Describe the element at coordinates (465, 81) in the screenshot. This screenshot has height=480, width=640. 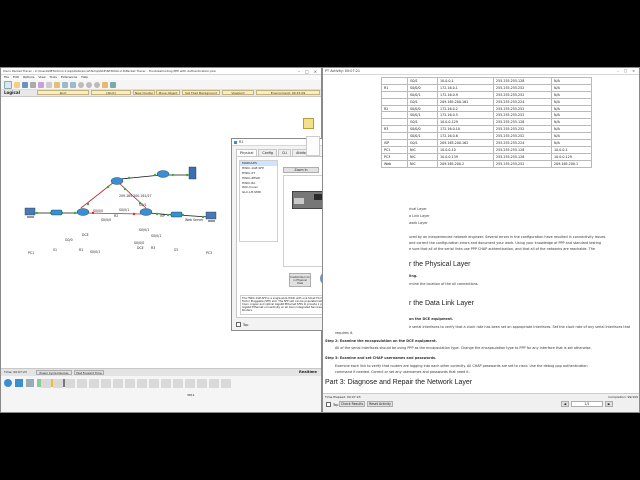
I see `table-cell: 10.0.0.1` at that location.